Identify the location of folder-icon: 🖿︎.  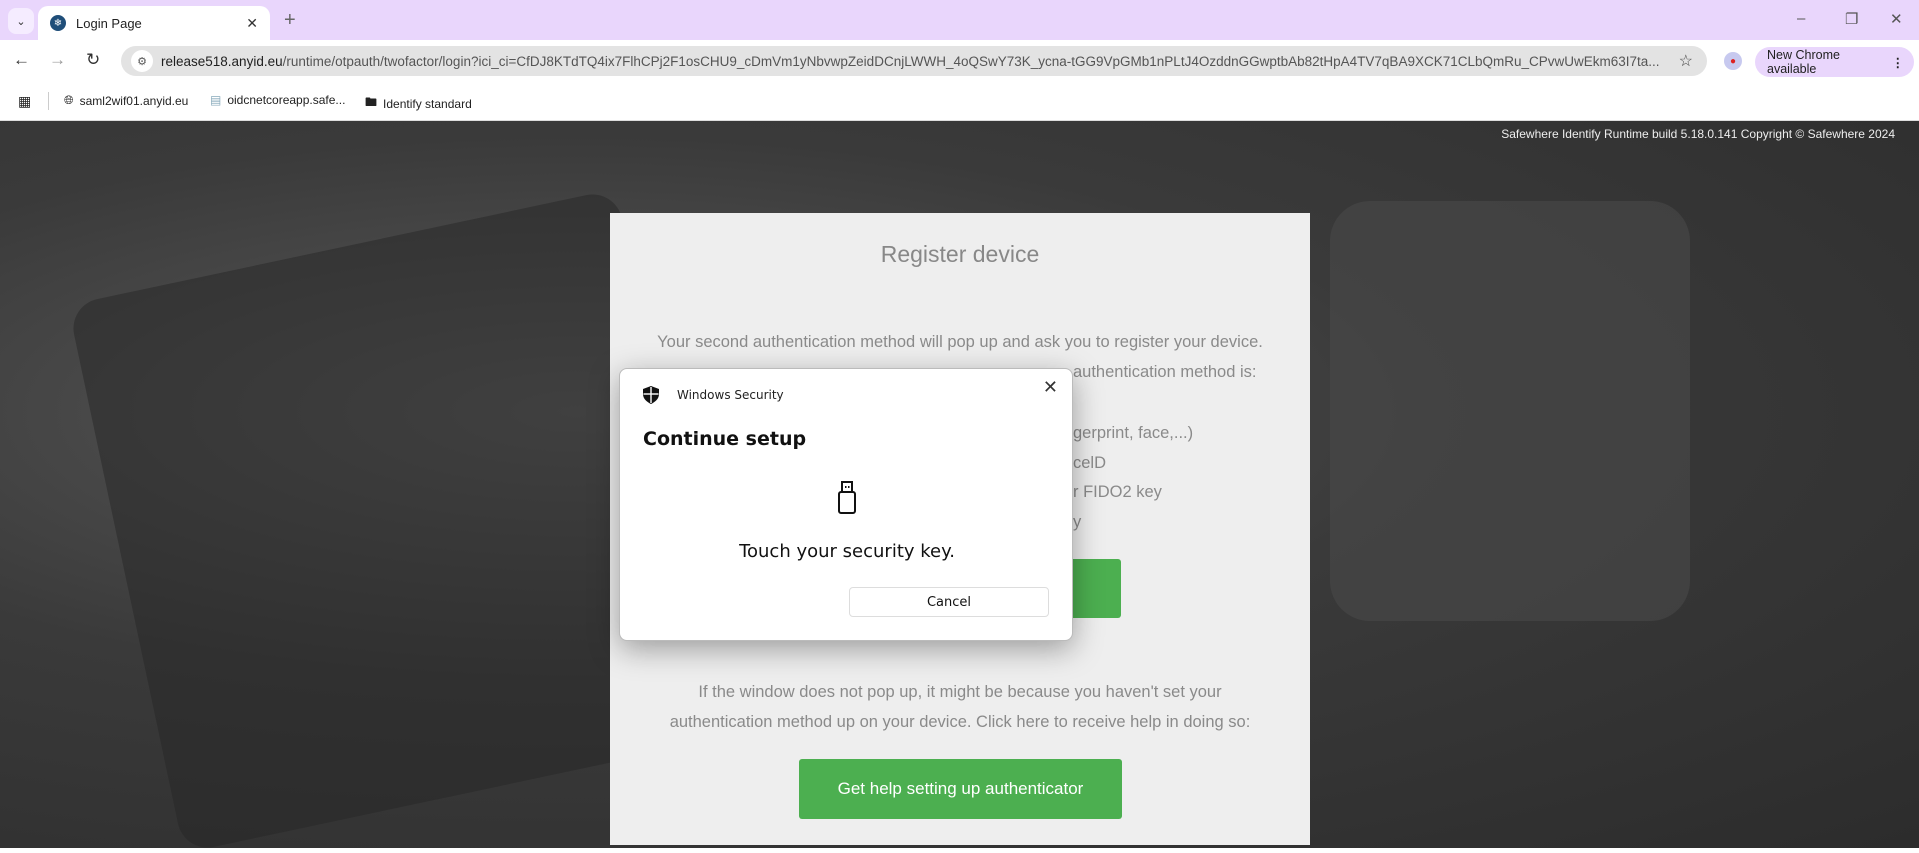
(371, 102).